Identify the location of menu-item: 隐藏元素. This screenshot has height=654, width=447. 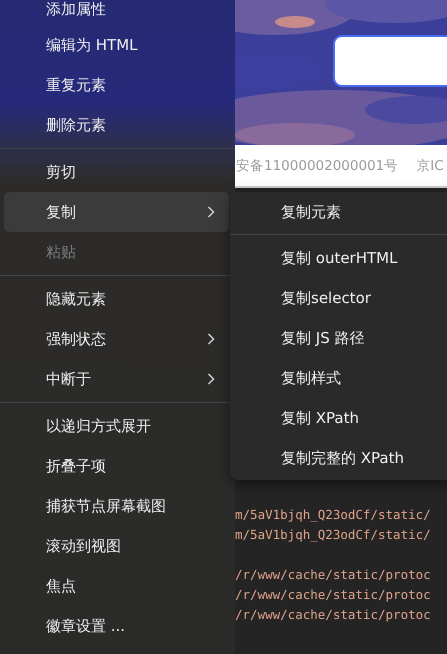
(116, 299).